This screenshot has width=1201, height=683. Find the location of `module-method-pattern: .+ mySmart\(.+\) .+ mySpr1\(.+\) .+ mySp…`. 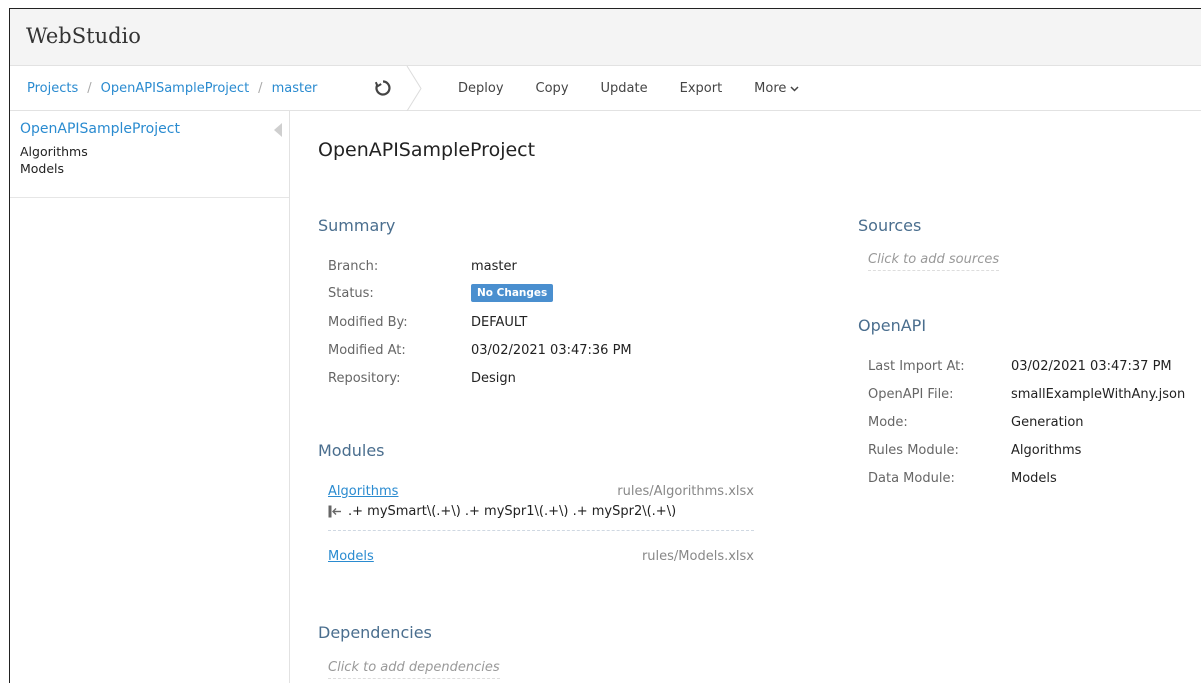

module-method-pattern: .+ mySmart\(.+\) .+ mySpr1\(.+\) .+ mySp… is located at coordinates (512, 511).